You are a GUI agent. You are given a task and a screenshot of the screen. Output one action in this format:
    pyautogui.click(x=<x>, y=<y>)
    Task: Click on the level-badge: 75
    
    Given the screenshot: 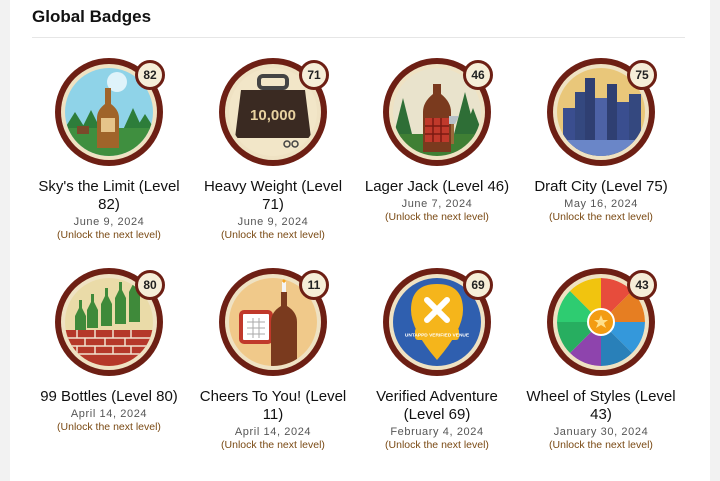 What is the action you would take?
    pyautogui.click(x=642, y=75)
    